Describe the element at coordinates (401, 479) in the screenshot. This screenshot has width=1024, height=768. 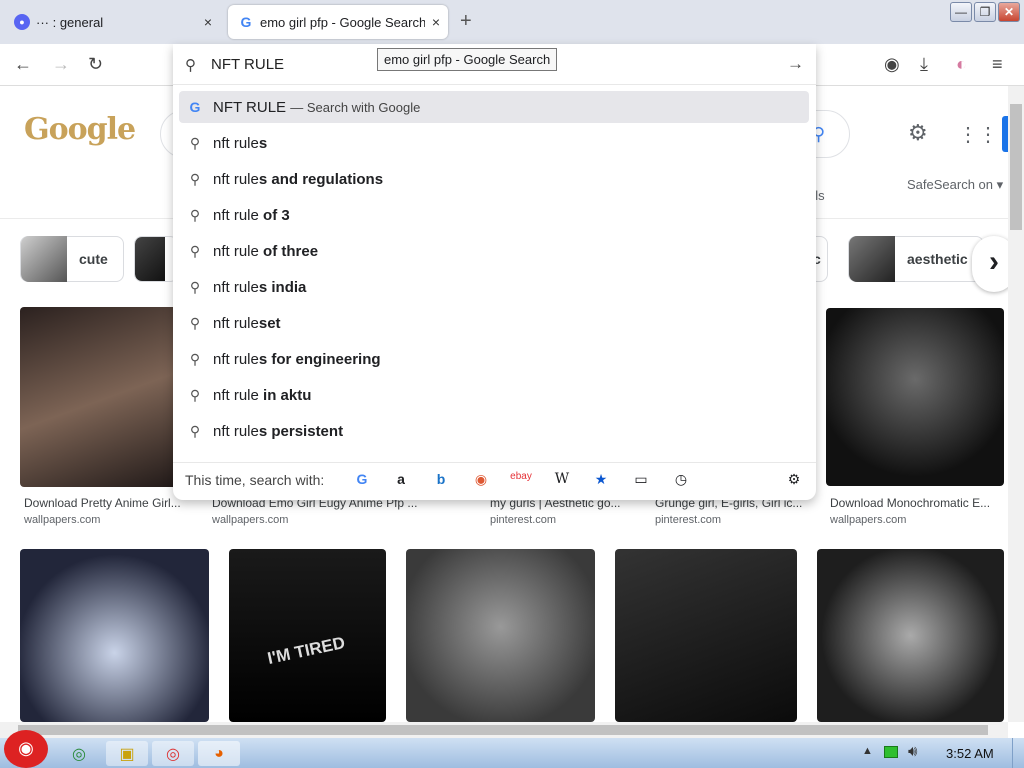
I see `amazon-engine-icon: a` at that location.